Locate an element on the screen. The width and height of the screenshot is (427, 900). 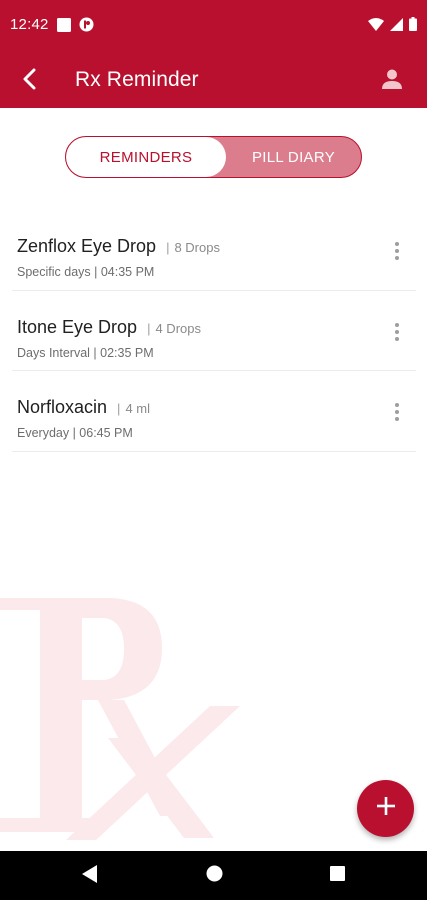
plus-icon is located at coordinates (385, 808).